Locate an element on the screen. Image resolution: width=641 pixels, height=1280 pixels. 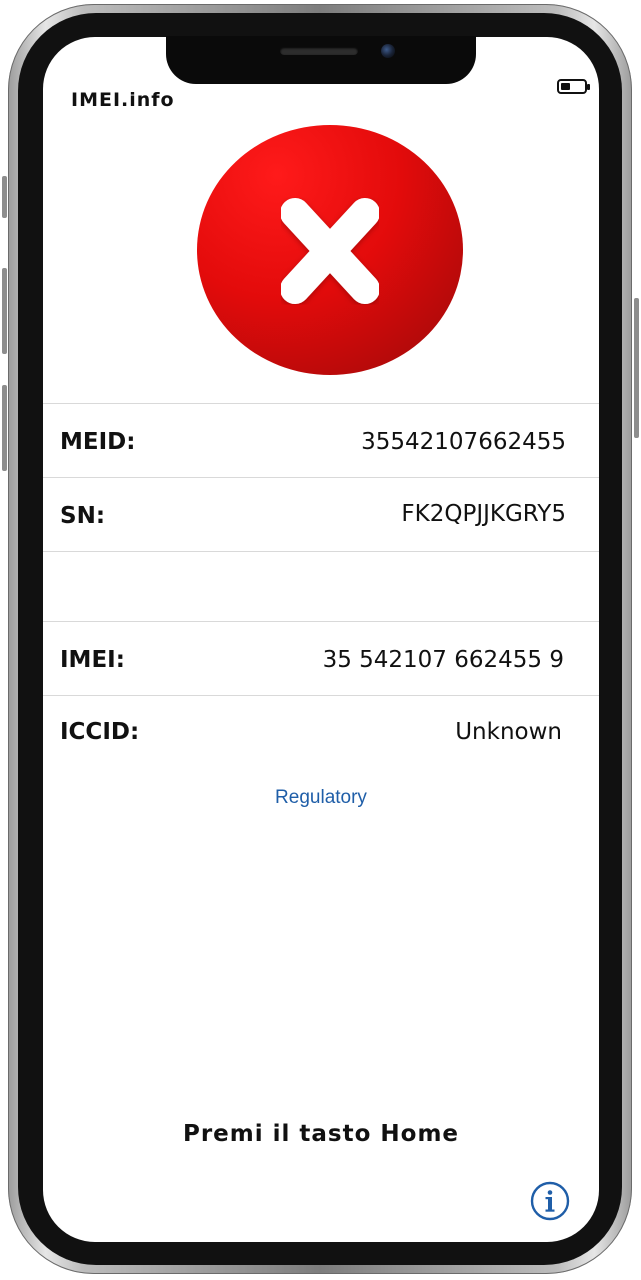
sn-value: FK2QPJJKGRY5 is located at coordinates (483, 514).